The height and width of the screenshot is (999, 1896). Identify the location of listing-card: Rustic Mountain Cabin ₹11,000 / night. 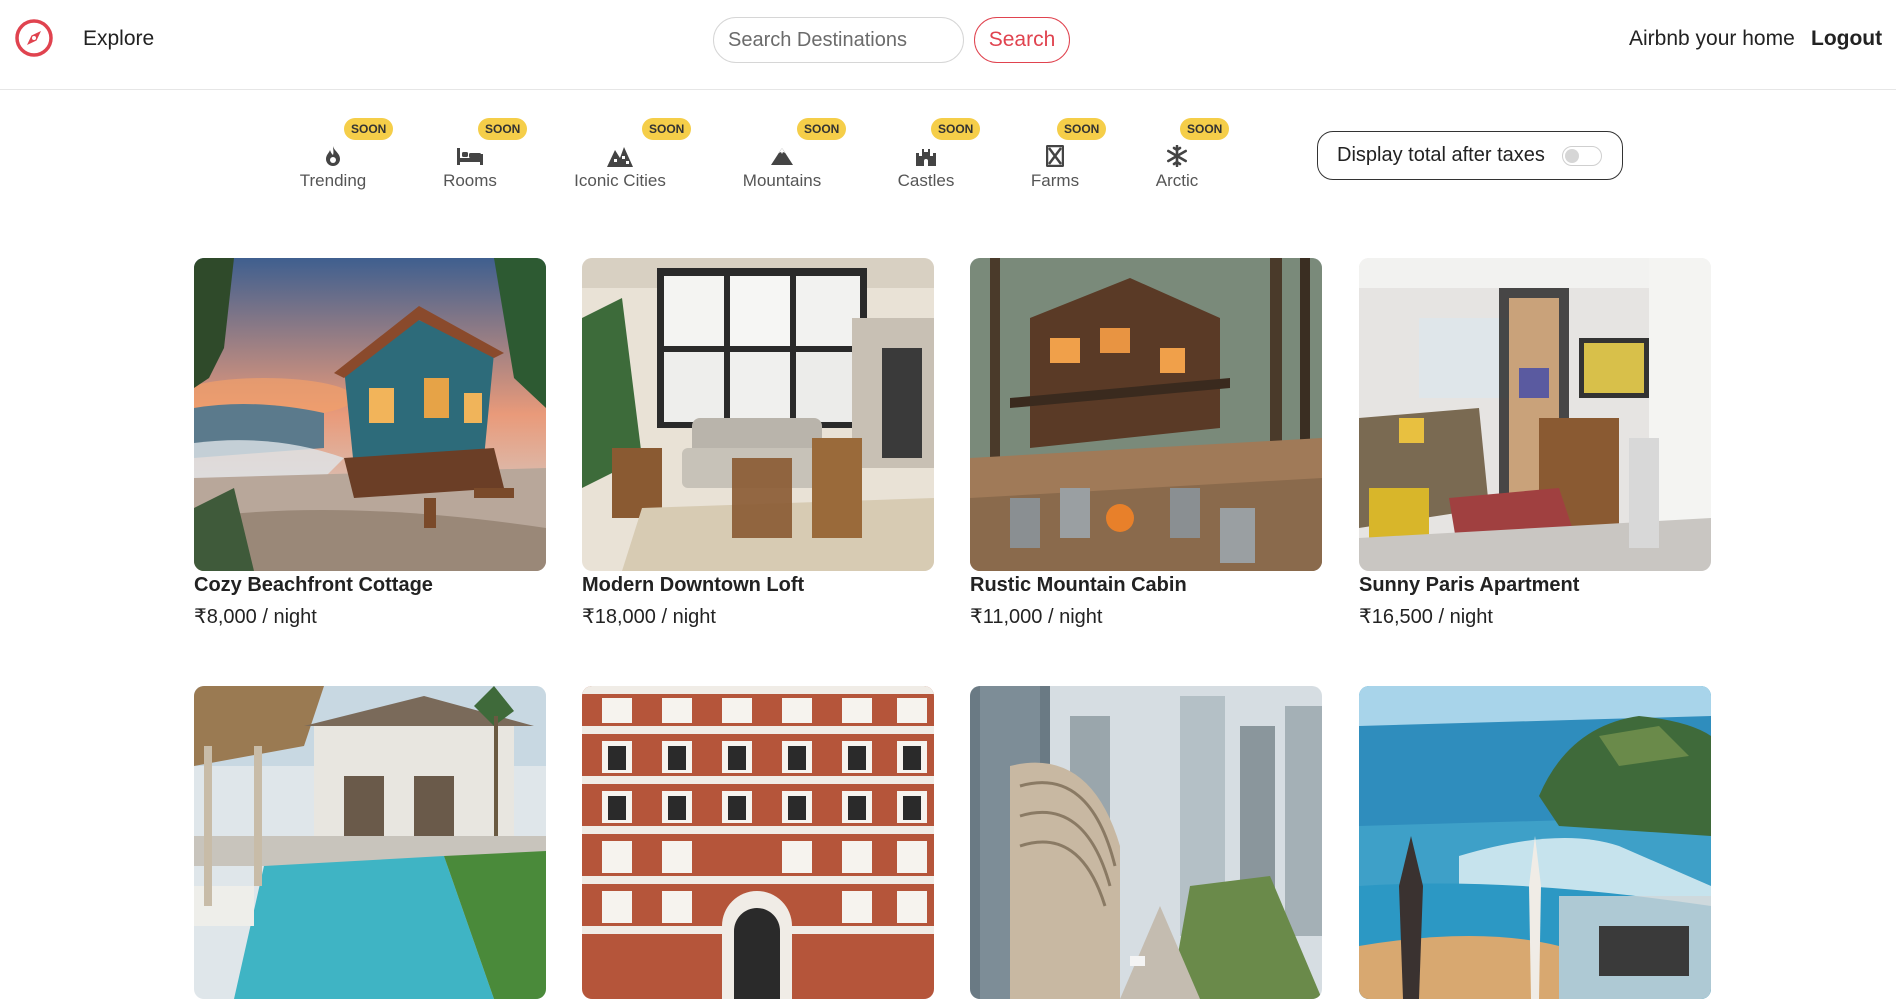
(1146, 443).